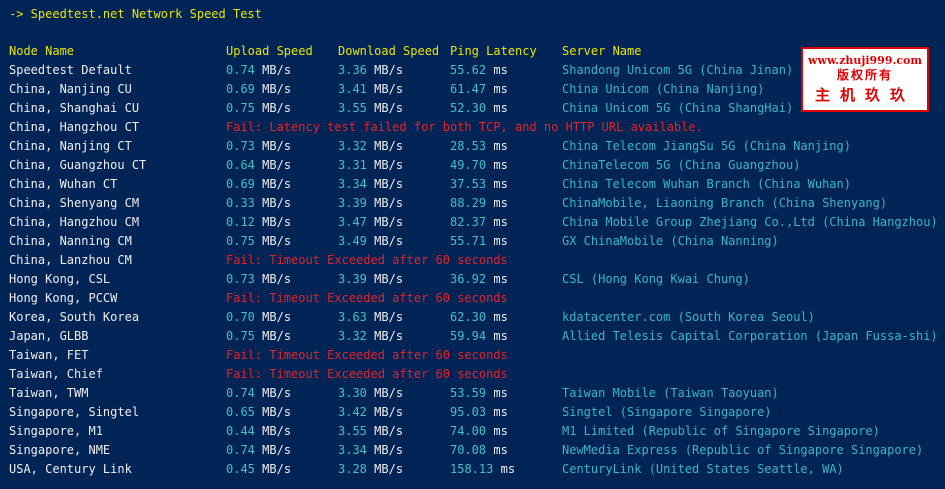  I want to click on upload-speed-value: 0.45, so click(240, 469).